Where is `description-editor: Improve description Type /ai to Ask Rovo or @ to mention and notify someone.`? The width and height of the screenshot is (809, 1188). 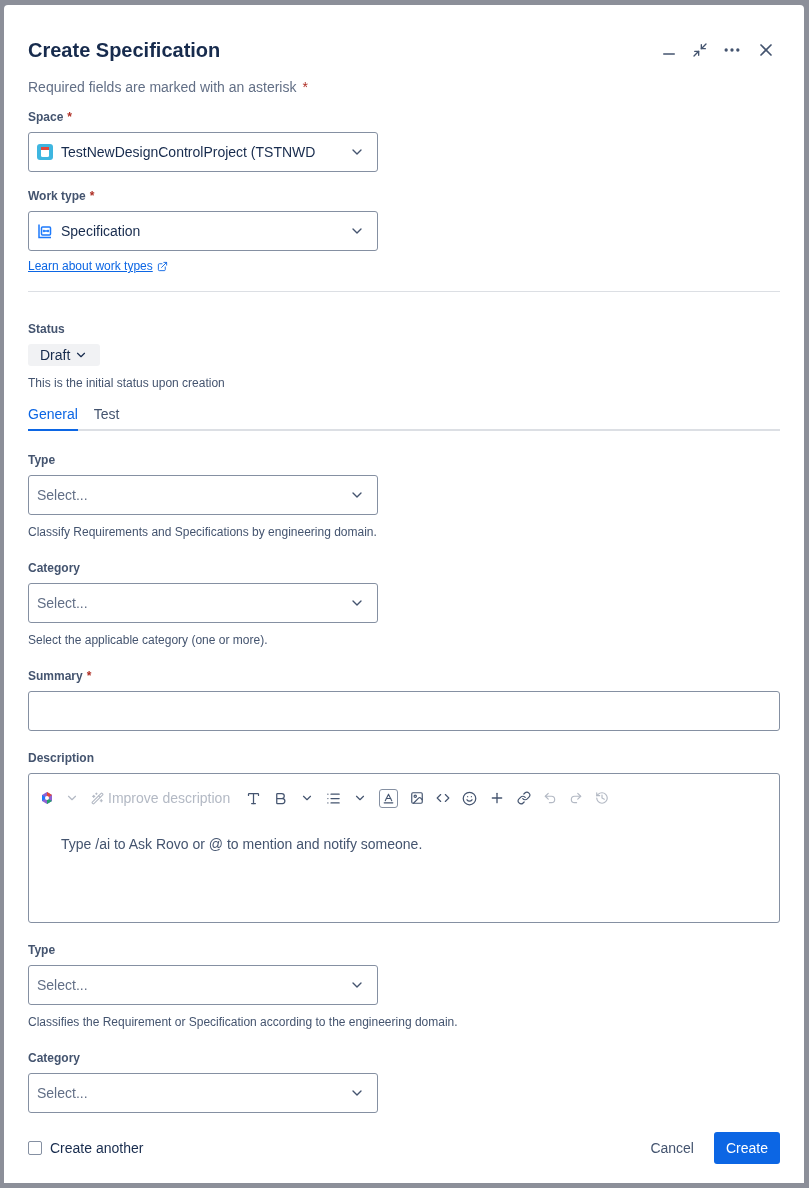 description-editor: Improve description Type /ai to Ask Rovo or @ to mention and notify someone. is located at coordinates (404, 848).